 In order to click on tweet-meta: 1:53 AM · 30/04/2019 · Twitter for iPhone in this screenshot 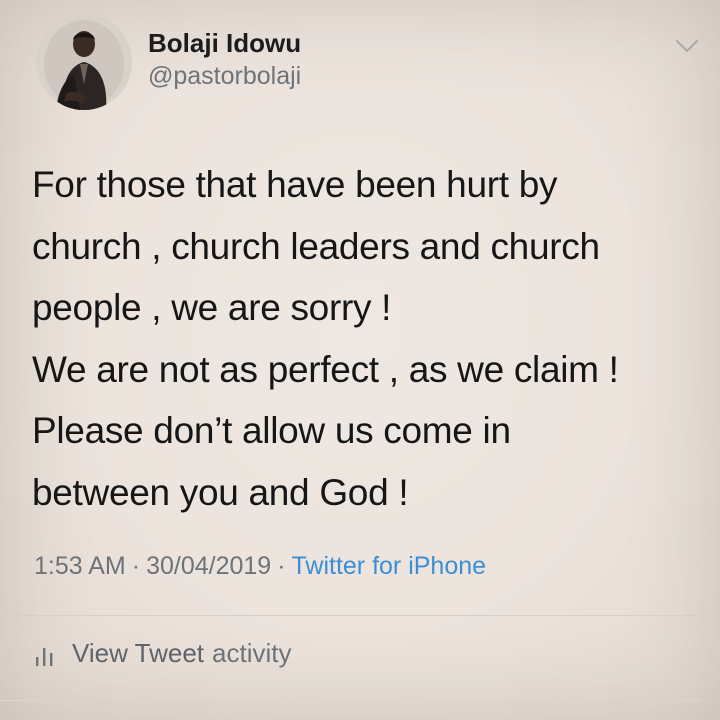, I will do `click(260, 566)`.